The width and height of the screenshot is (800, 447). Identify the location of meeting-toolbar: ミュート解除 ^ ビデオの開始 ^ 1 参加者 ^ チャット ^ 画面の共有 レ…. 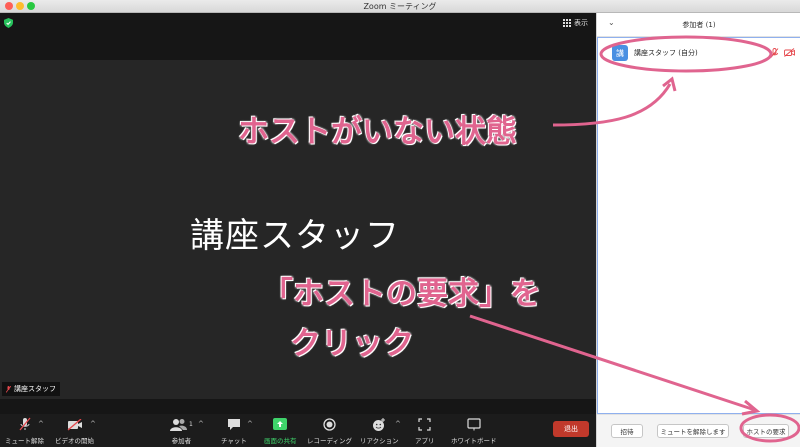
(298, 430).